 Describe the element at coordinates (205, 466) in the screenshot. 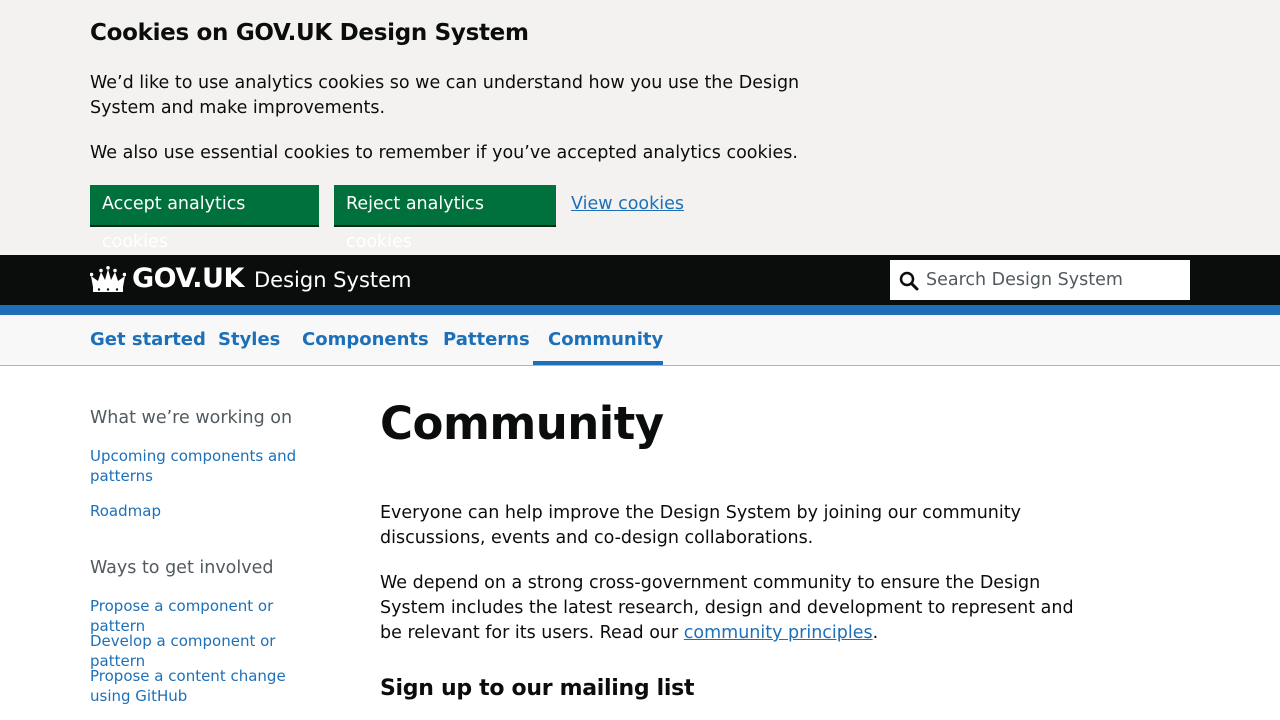

I see `sidebar-link-upcoming: Upcoming components and patterns` at that location.